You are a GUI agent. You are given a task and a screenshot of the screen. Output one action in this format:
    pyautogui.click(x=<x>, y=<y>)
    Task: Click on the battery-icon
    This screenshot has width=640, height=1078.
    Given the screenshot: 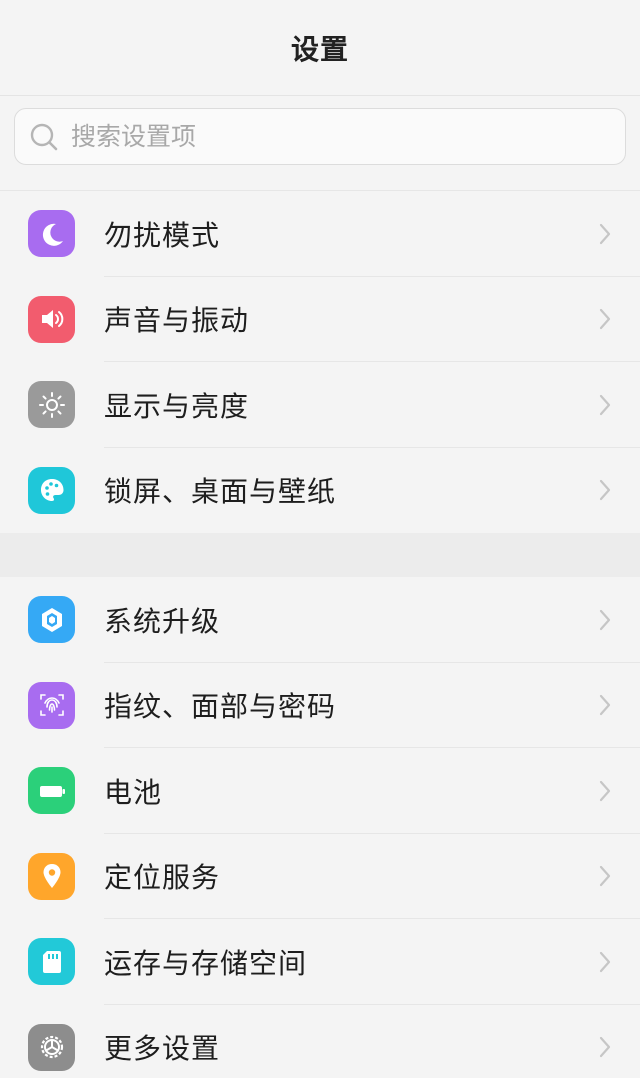 What is the action you would take?
    pyautogui.click(x=51, y=791)
    